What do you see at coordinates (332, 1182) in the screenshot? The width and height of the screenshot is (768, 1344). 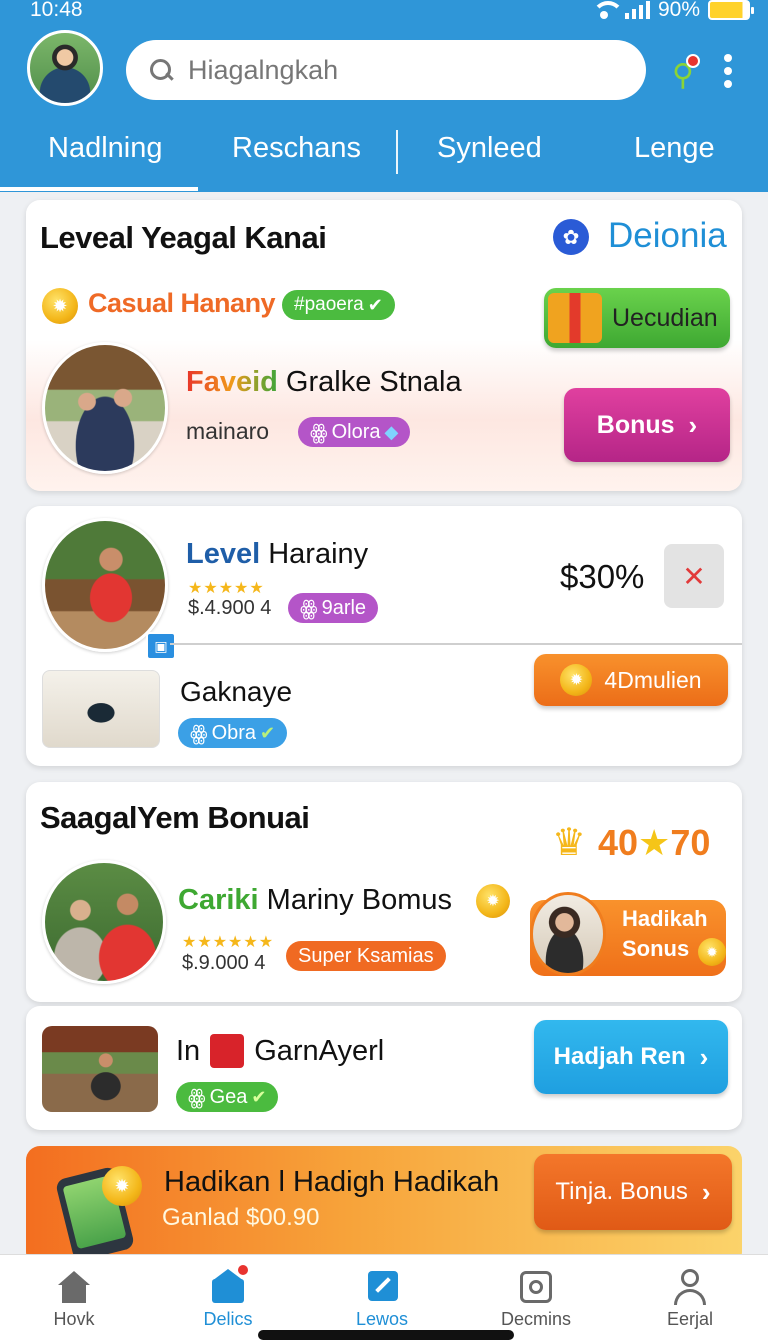 I see `banner-title: Hadikan l Hadigh Hadikah` at bounding box center [332, 1182].